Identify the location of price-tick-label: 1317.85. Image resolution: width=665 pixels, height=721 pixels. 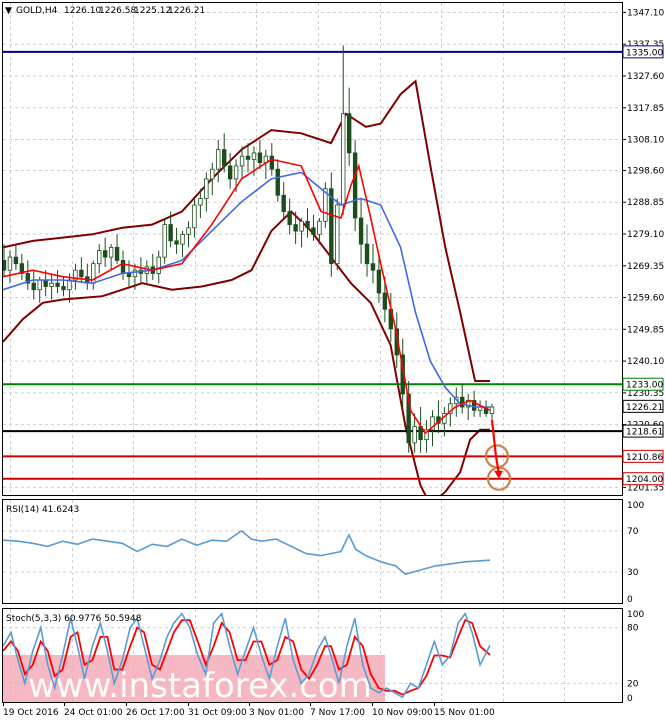
(645, 109).